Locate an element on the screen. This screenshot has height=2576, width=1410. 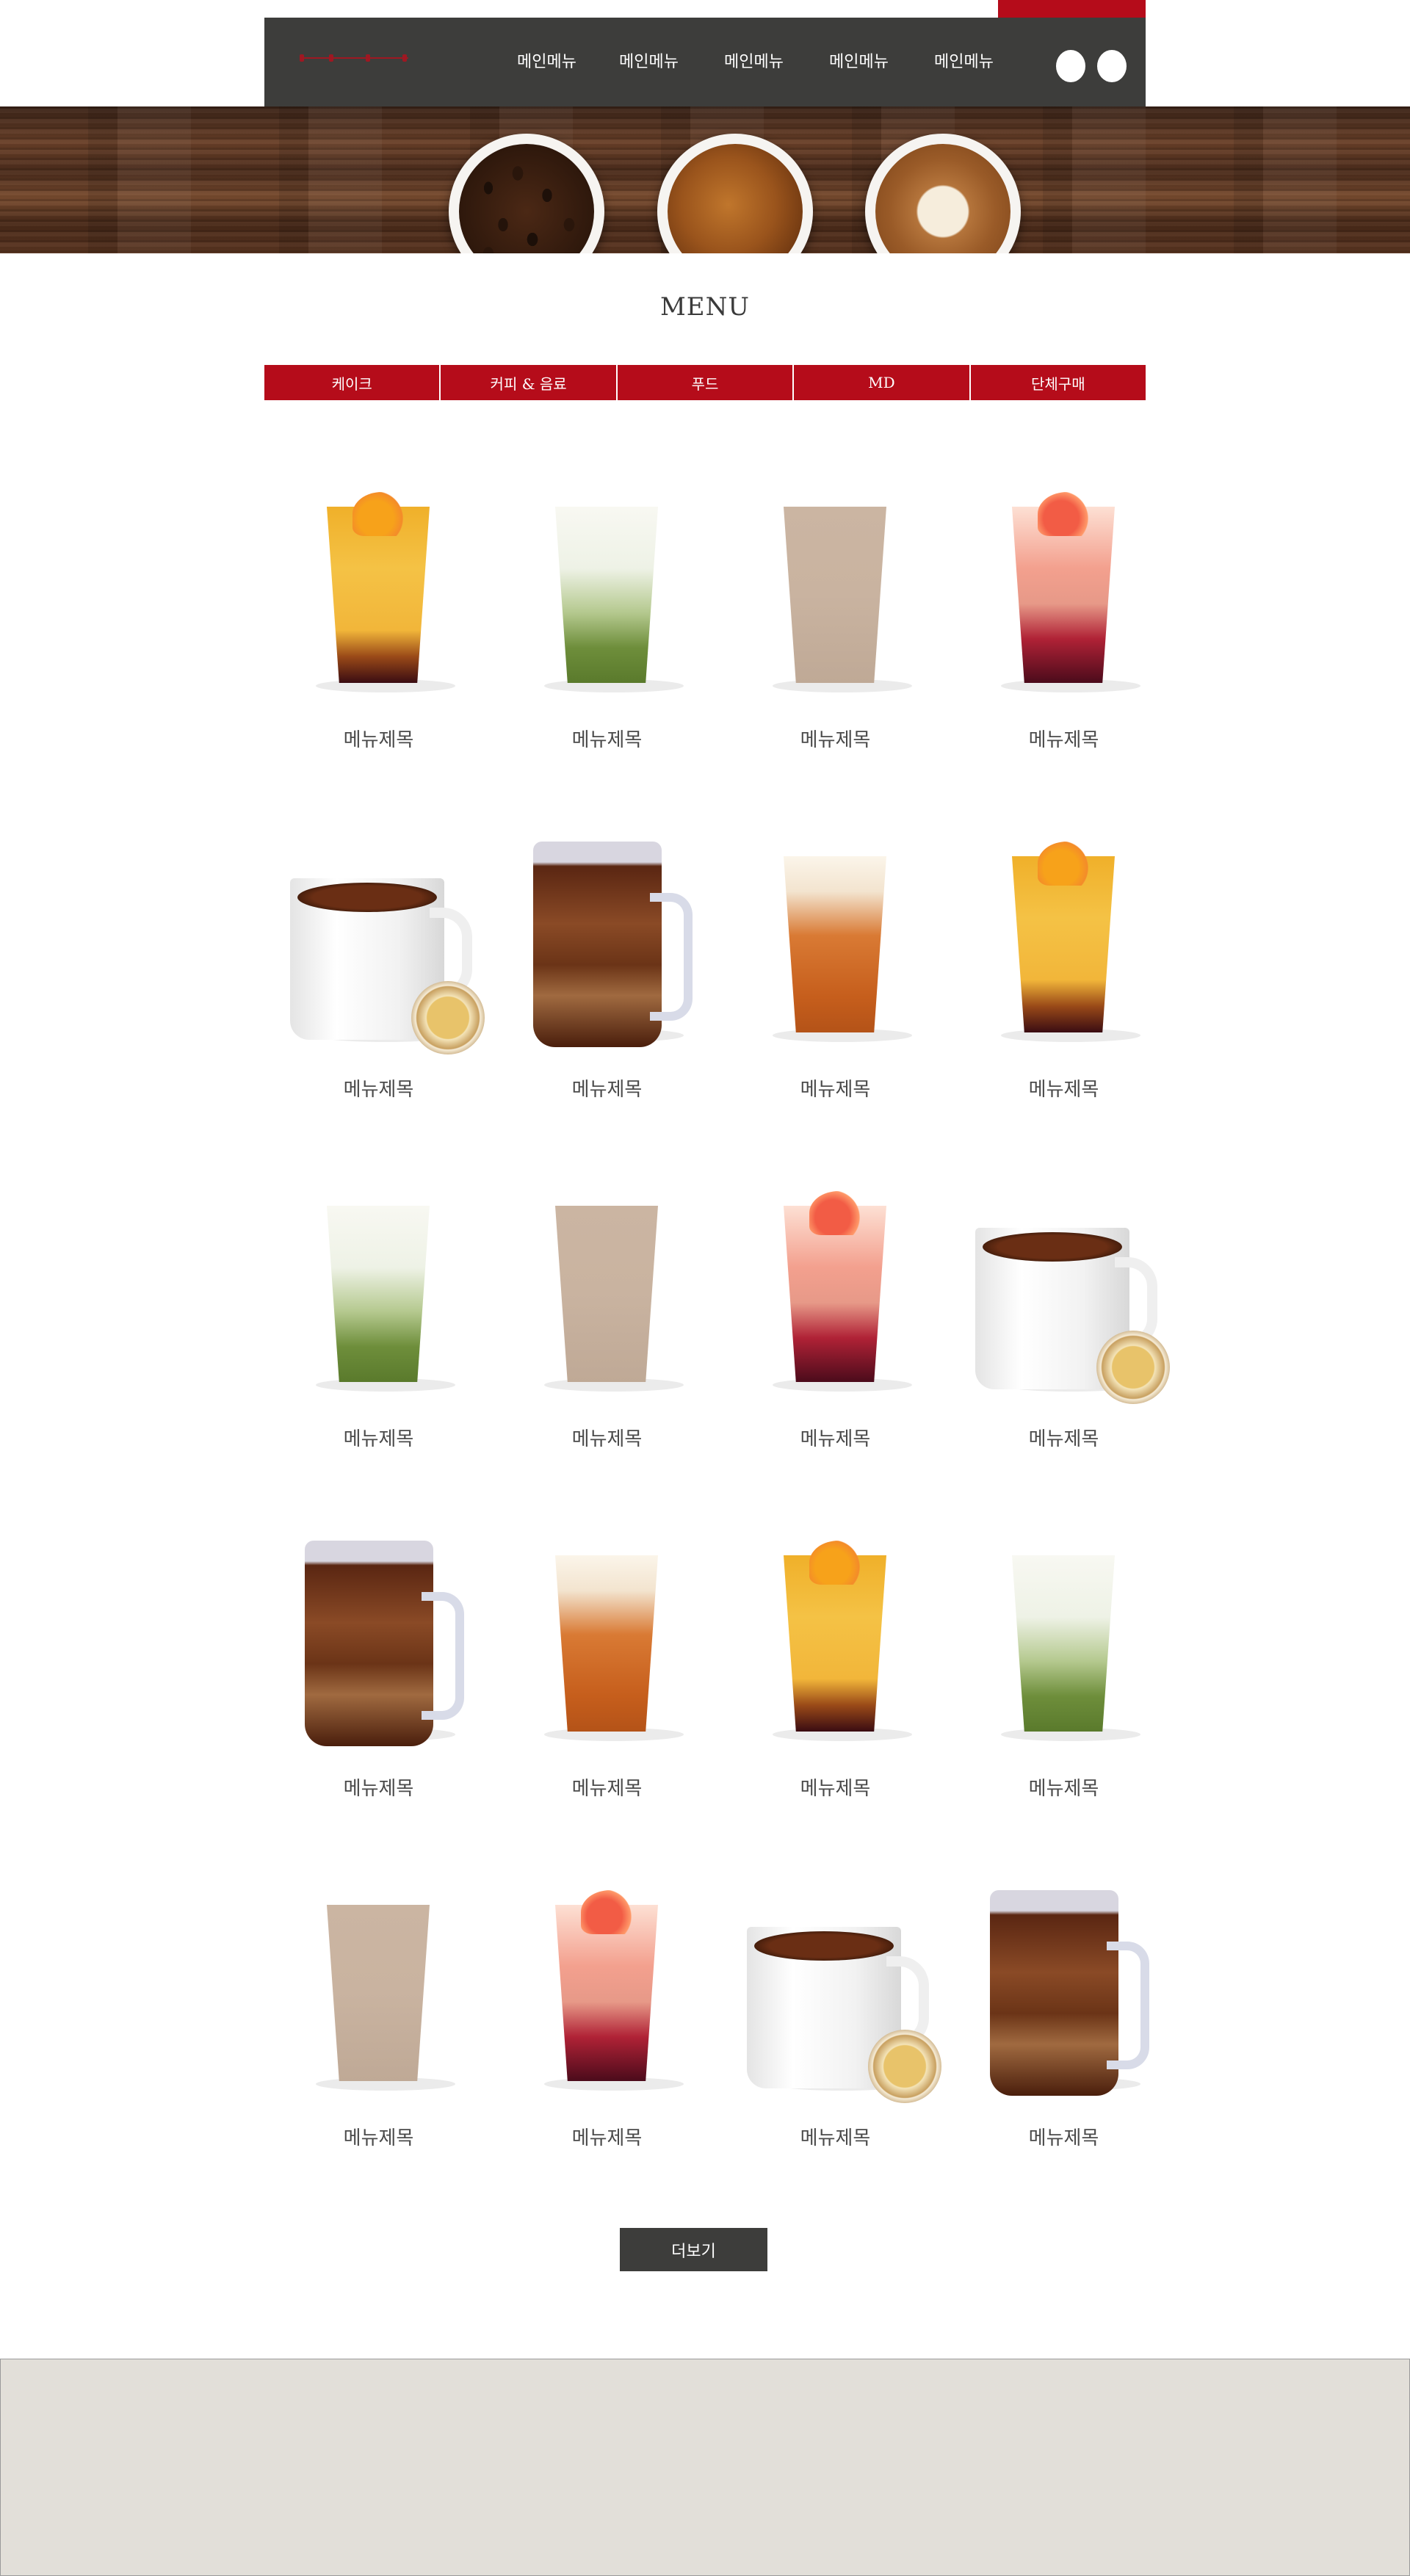
hero-banner is located at coordinates (705, 179).